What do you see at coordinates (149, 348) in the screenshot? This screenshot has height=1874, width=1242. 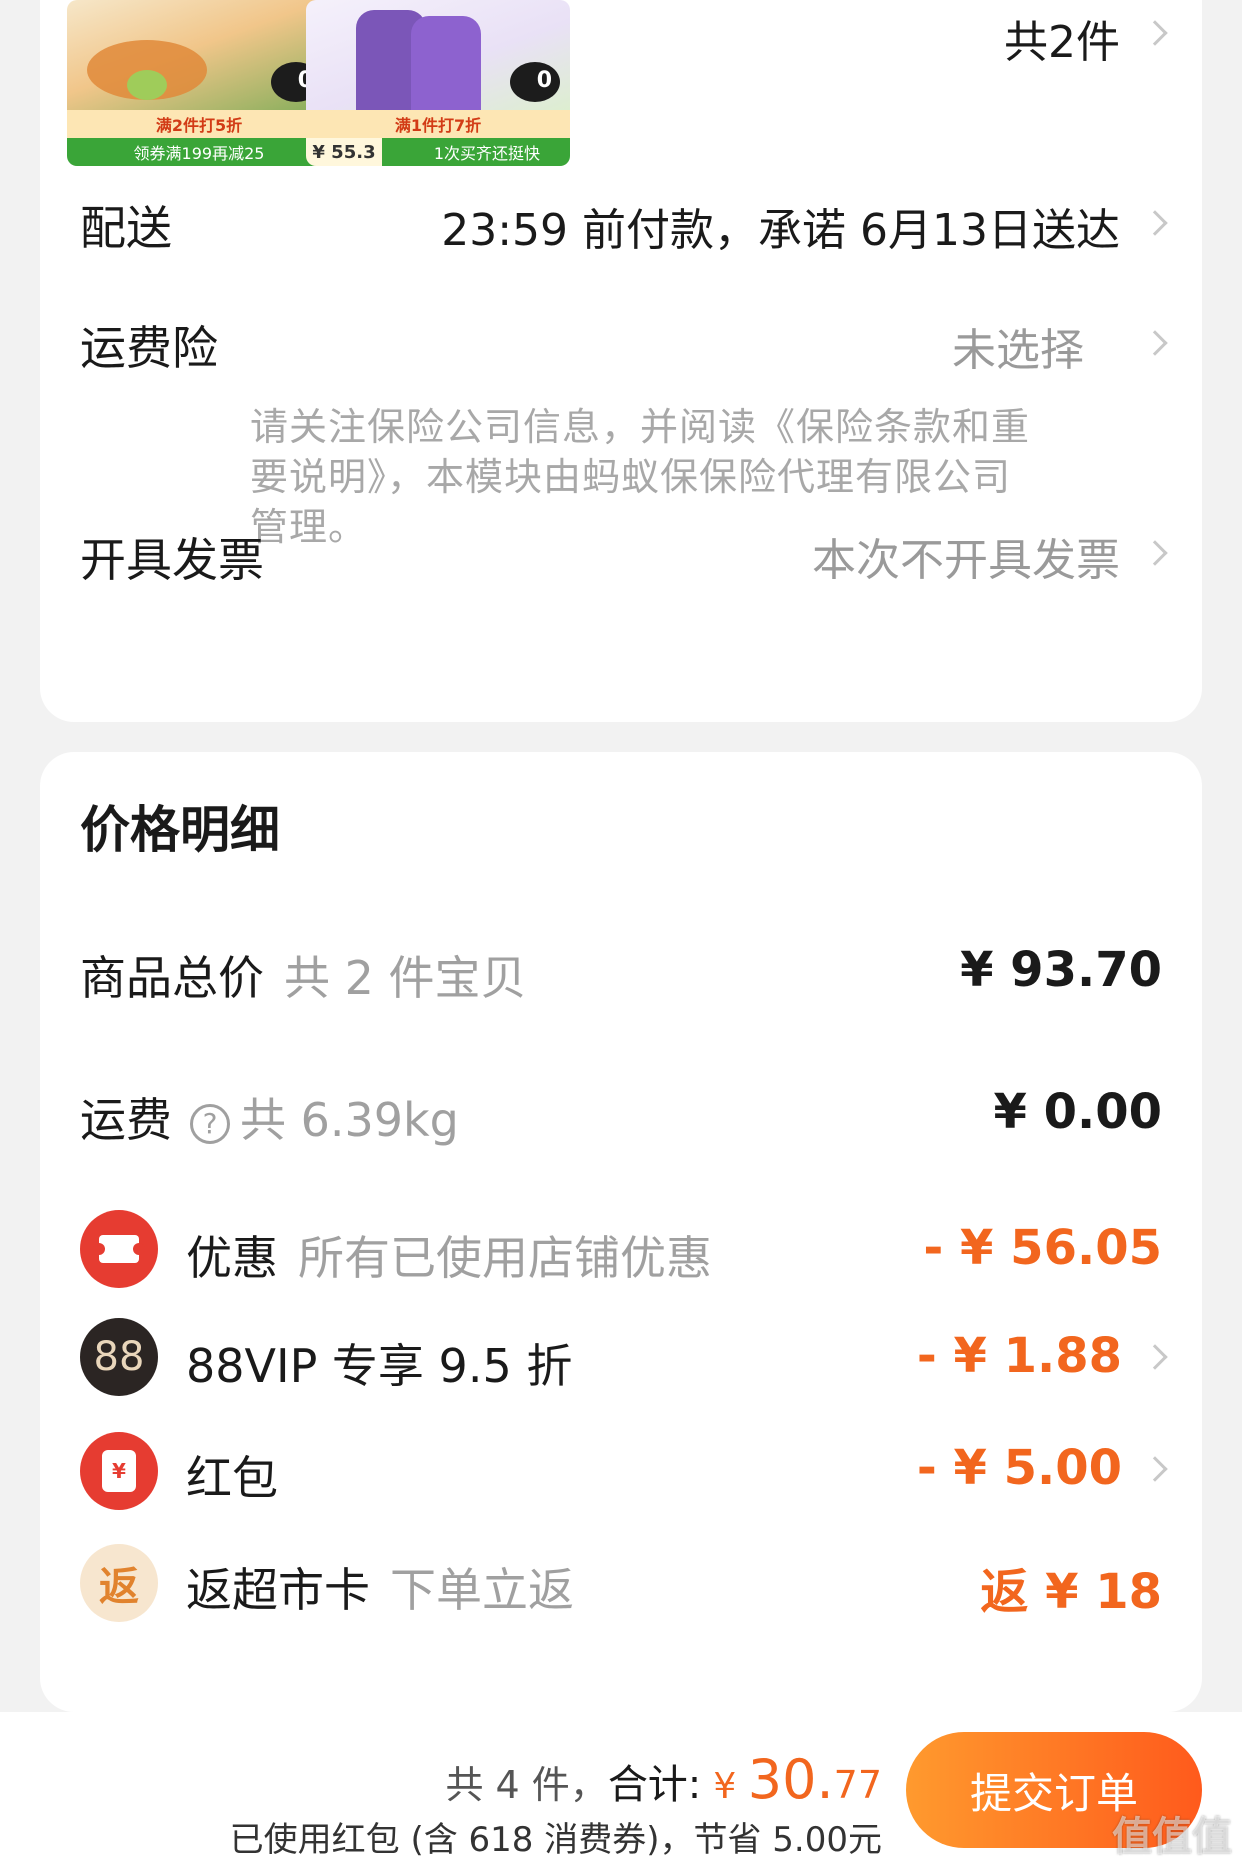 I see `shipping-insurance-label: 运费险` at bounding box center [149, 348].